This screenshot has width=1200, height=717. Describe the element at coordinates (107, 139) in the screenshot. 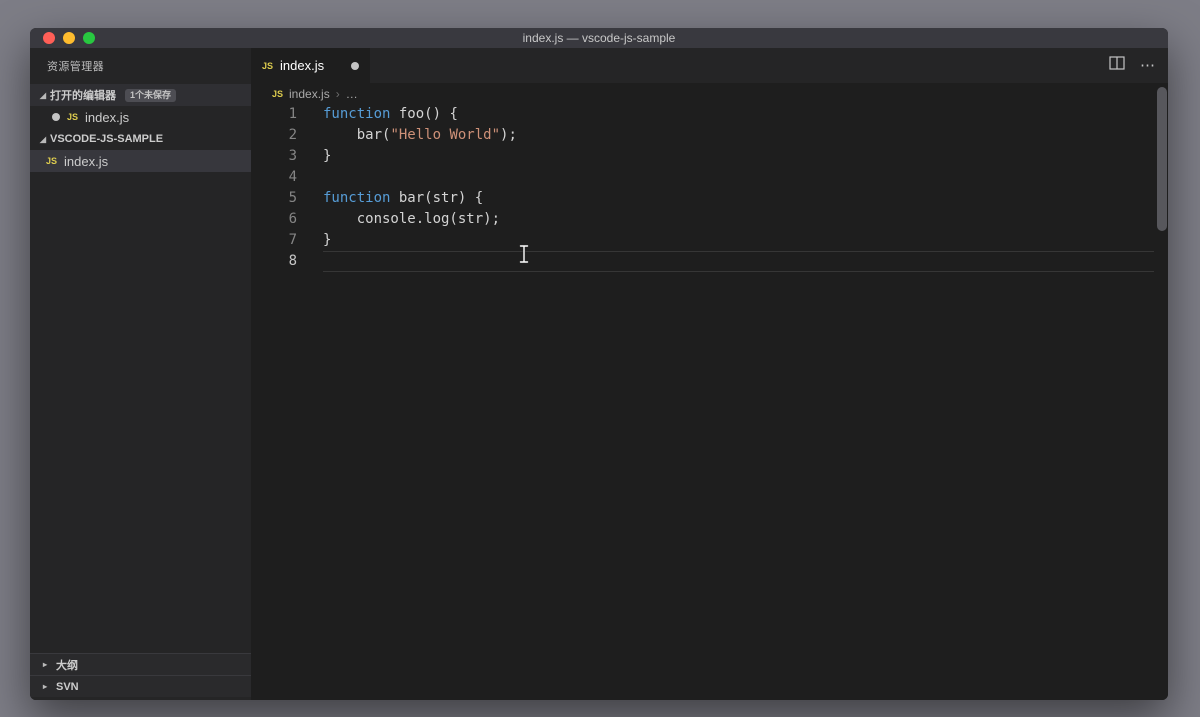

I see `folder-label: VSCODE-JS-SAMPLE` at that location.